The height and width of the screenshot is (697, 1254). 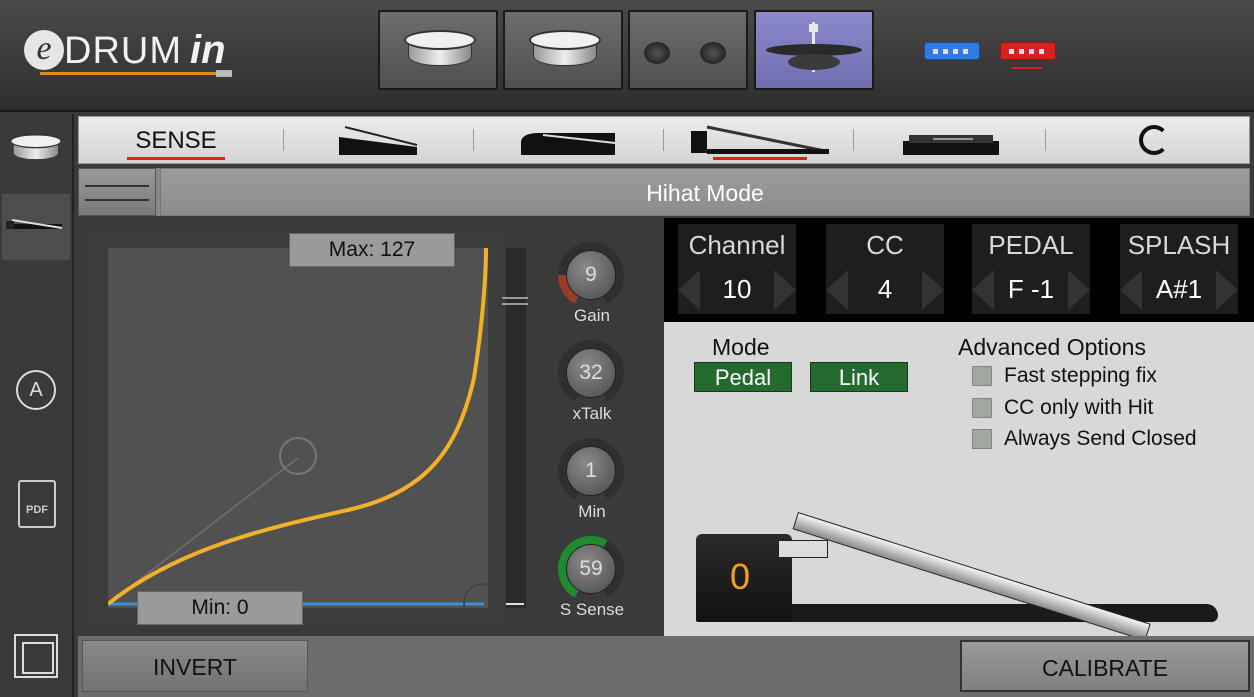 I want to click on pdf-icon: PDF, so click(x=37, y=504).